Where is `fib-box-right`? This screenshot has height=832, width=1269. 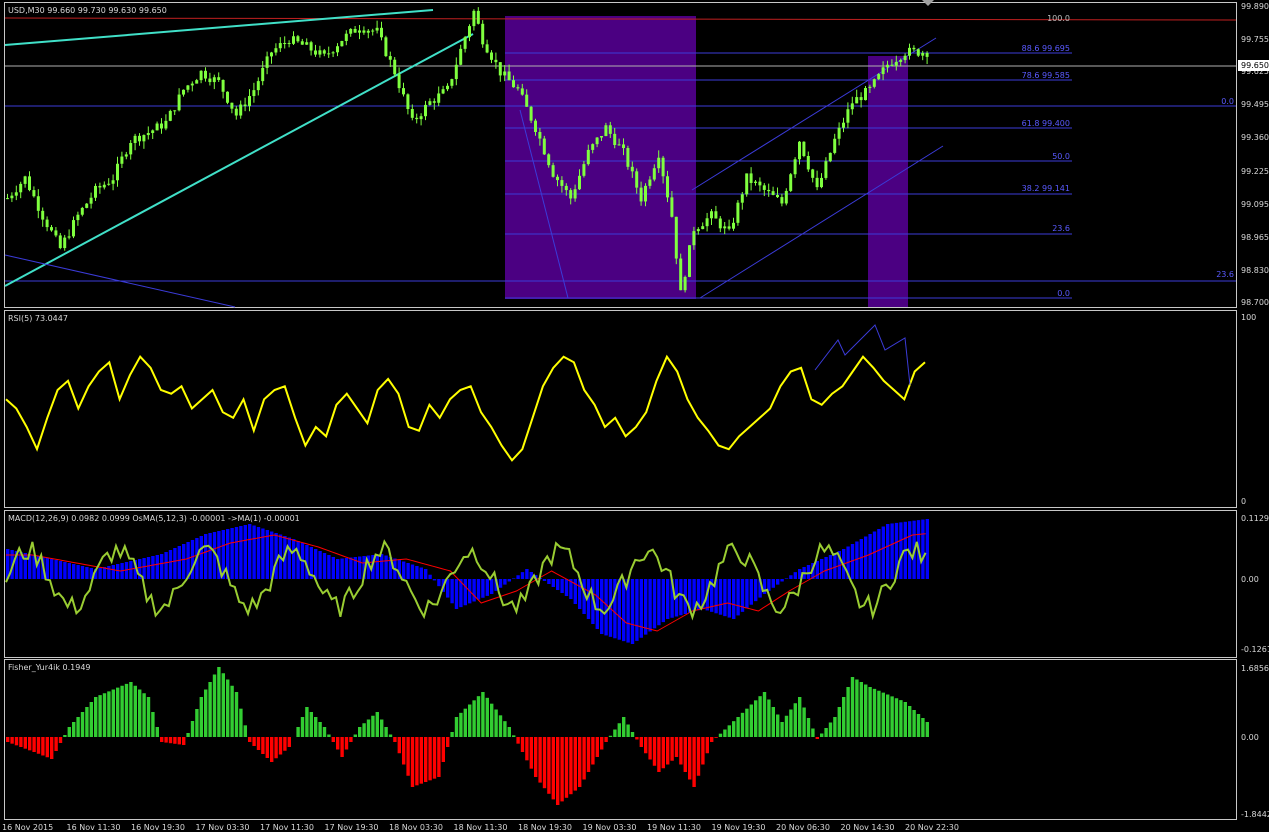
fib-box-right is located at coordinates (888, 181).